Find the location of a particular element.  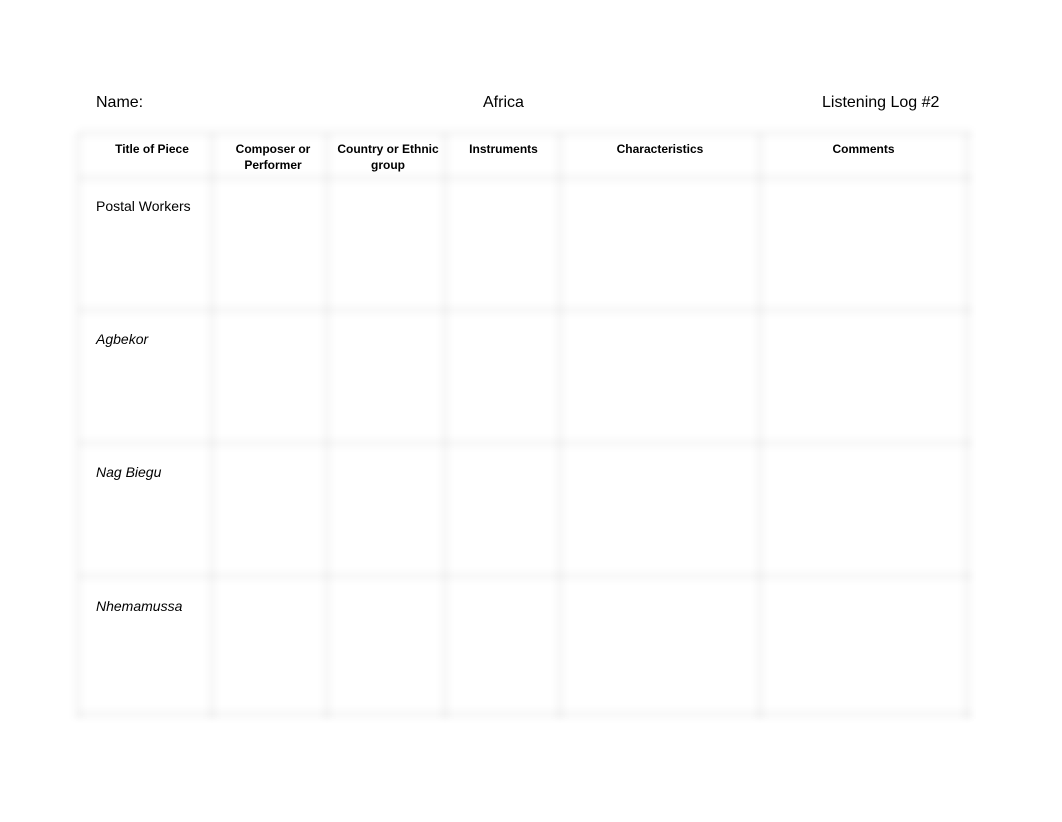

column-header-country: Country or Ethnic group is located at coordinates (388, 157).